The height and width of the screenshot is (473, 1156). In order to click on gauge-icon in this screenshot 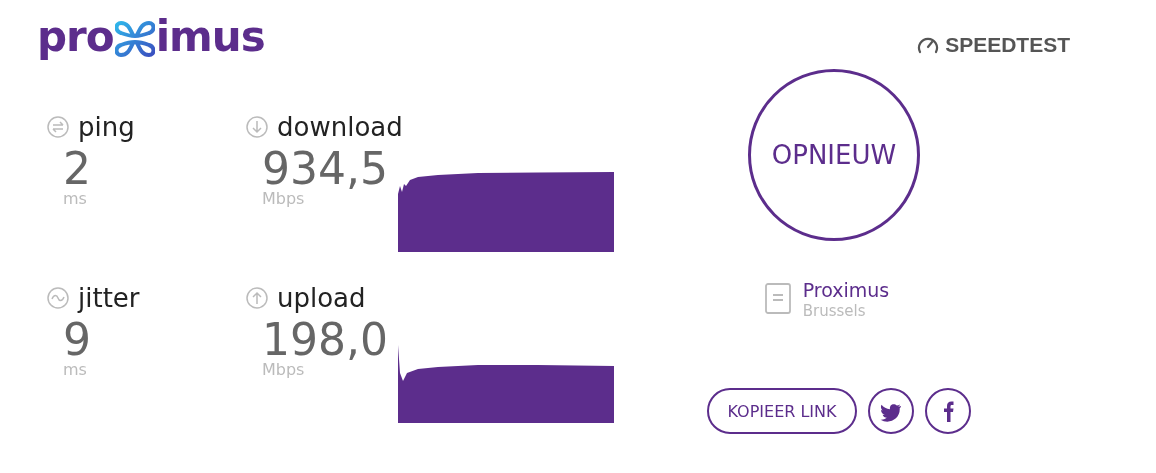, I will do `click(928, 45)`.